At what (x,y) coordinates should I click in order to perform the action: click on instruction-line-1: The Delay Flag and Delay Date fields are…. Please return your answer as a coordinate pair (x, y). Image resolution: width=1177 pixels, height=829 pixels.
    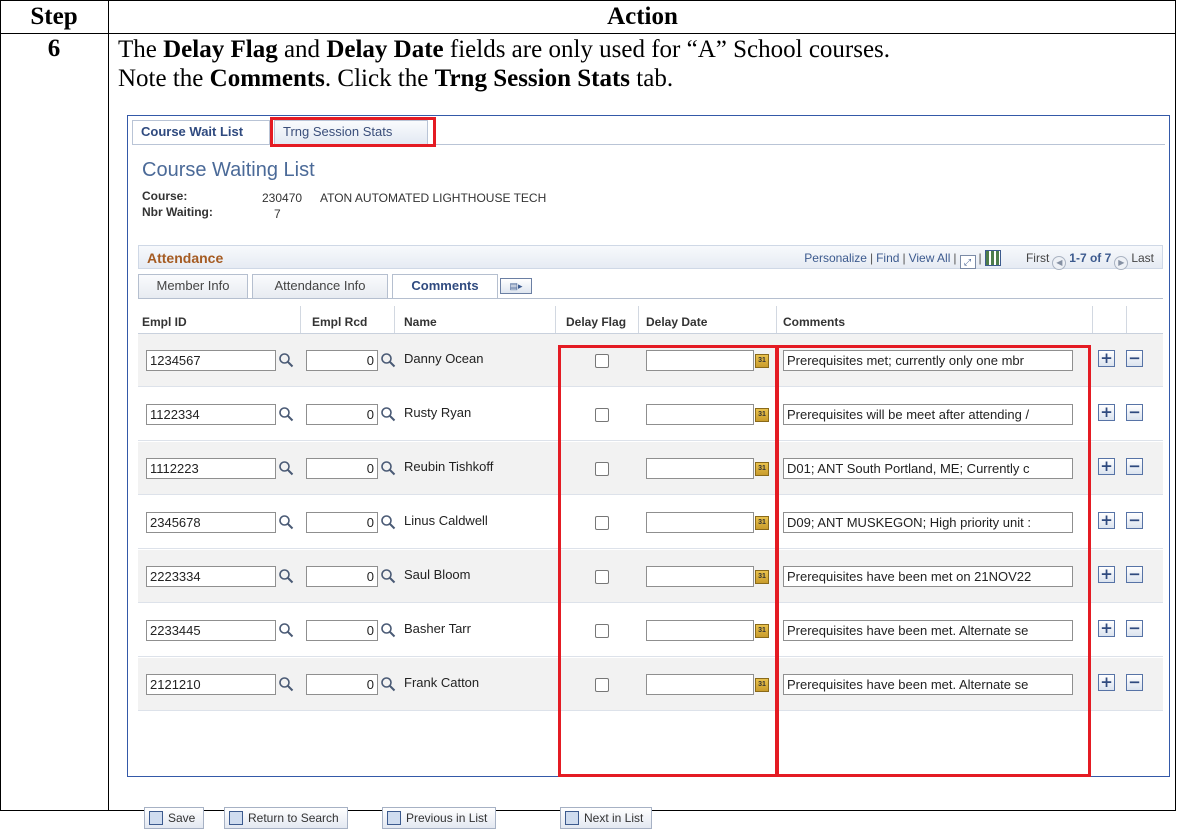
    Looking at the image, I should click on (504, 49).